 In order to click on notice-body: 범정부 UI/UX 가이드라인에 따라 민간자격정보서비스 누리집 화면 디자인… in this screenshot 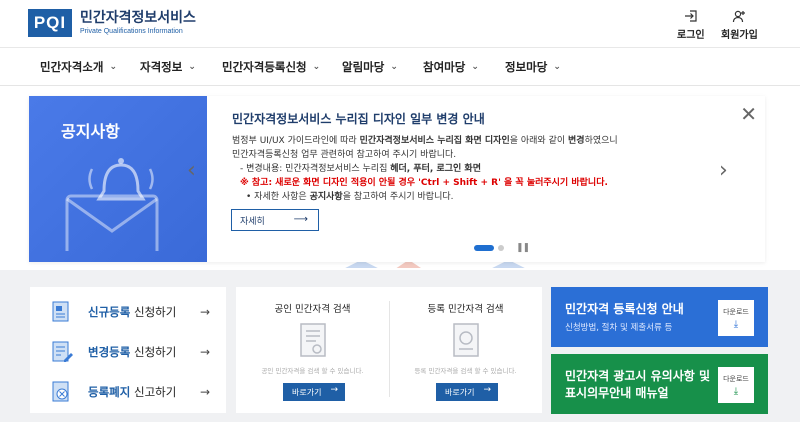, I will do `click(425, 169)`.